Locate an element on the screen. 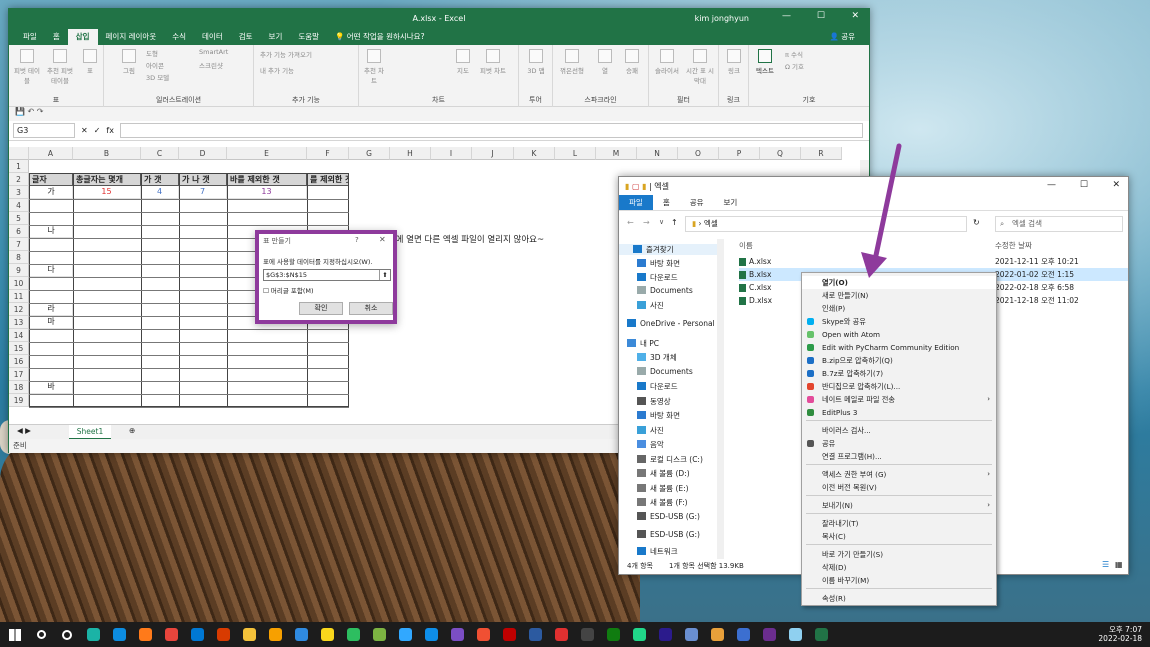  row-header: 3 is located at coordinates (19, 192).